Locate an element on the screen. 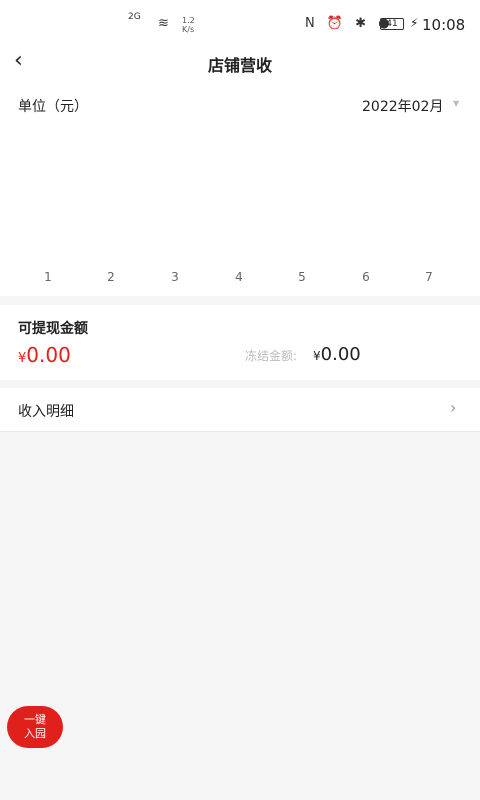 This screenshot has height=800, width=480. dropdown-arrow-icon: ▼ is located at coordinates (456, 103).